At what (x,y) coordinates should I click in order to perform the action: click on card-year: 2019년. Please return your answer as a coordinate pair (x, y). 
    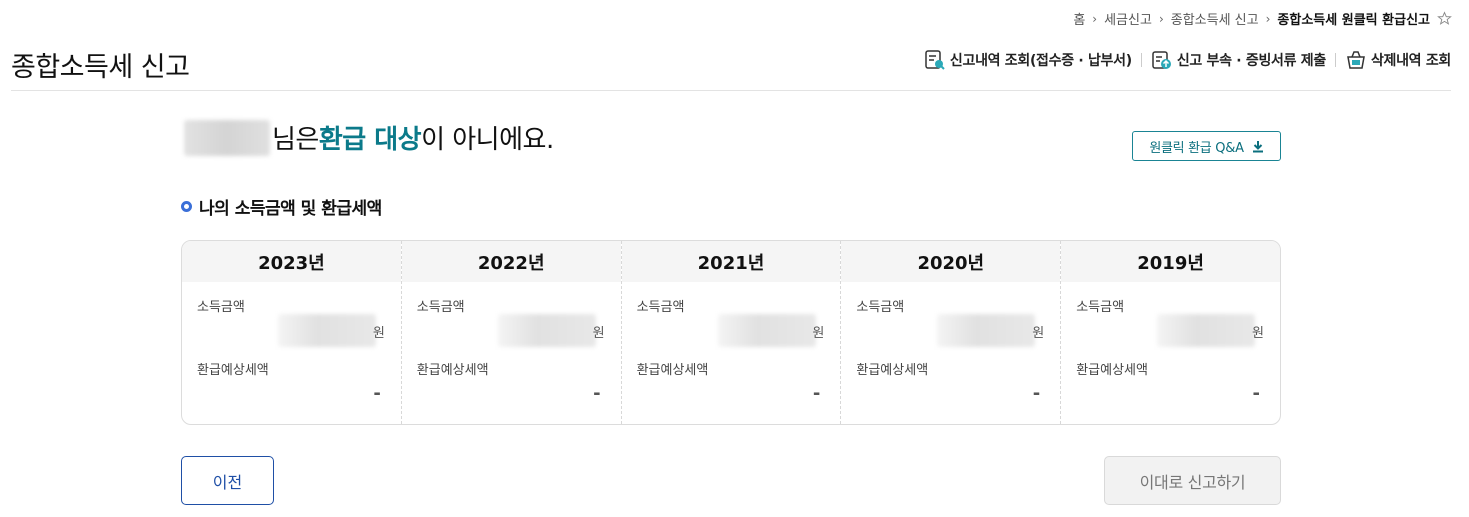
    Looking at the image, I should click on (1170, 261).